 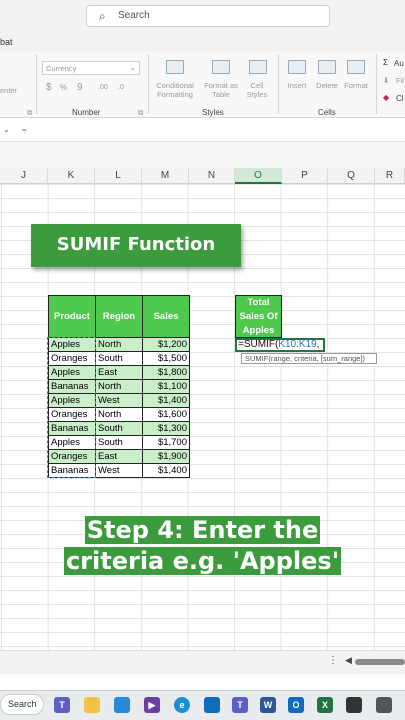 I want to click on cells-group-label: Cells, so click(x=327, y=112).